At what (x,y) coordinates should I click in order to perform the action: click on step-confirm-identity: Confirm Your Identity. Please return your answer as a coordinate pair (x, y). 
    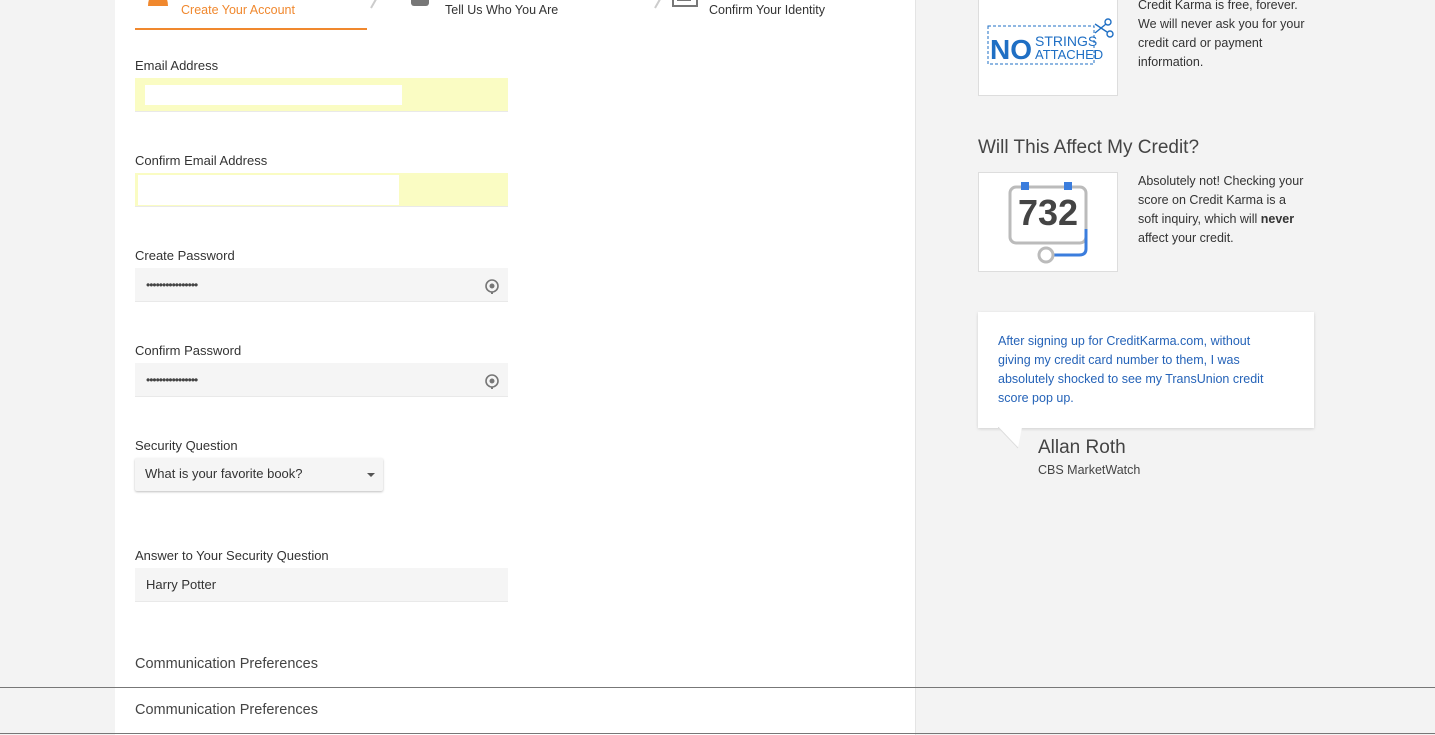
    Looking at the image, I should click on (791, 15).